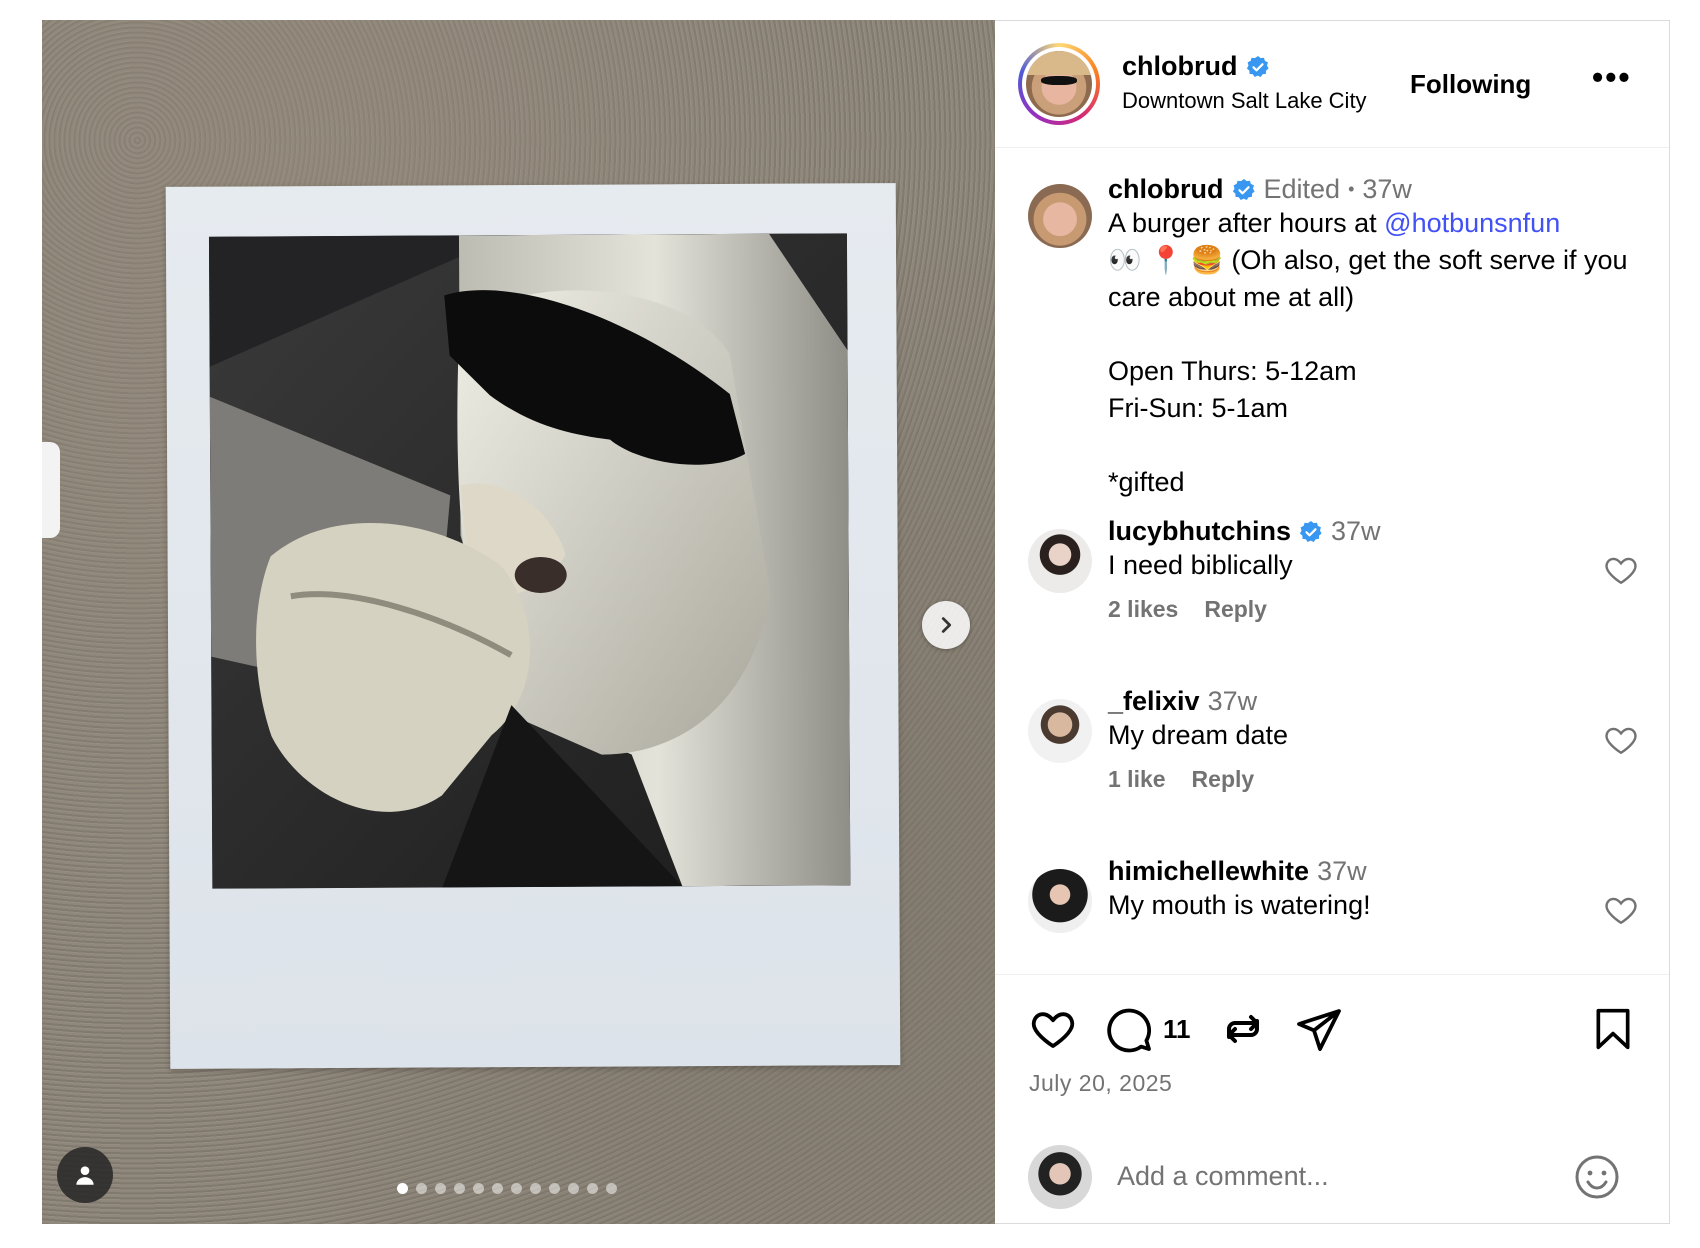 The image size is (1700, 1248). Describe the element at coordinates (1208, 871) in the screenshot. I see `commenter-username: himichellewhite` at that location.